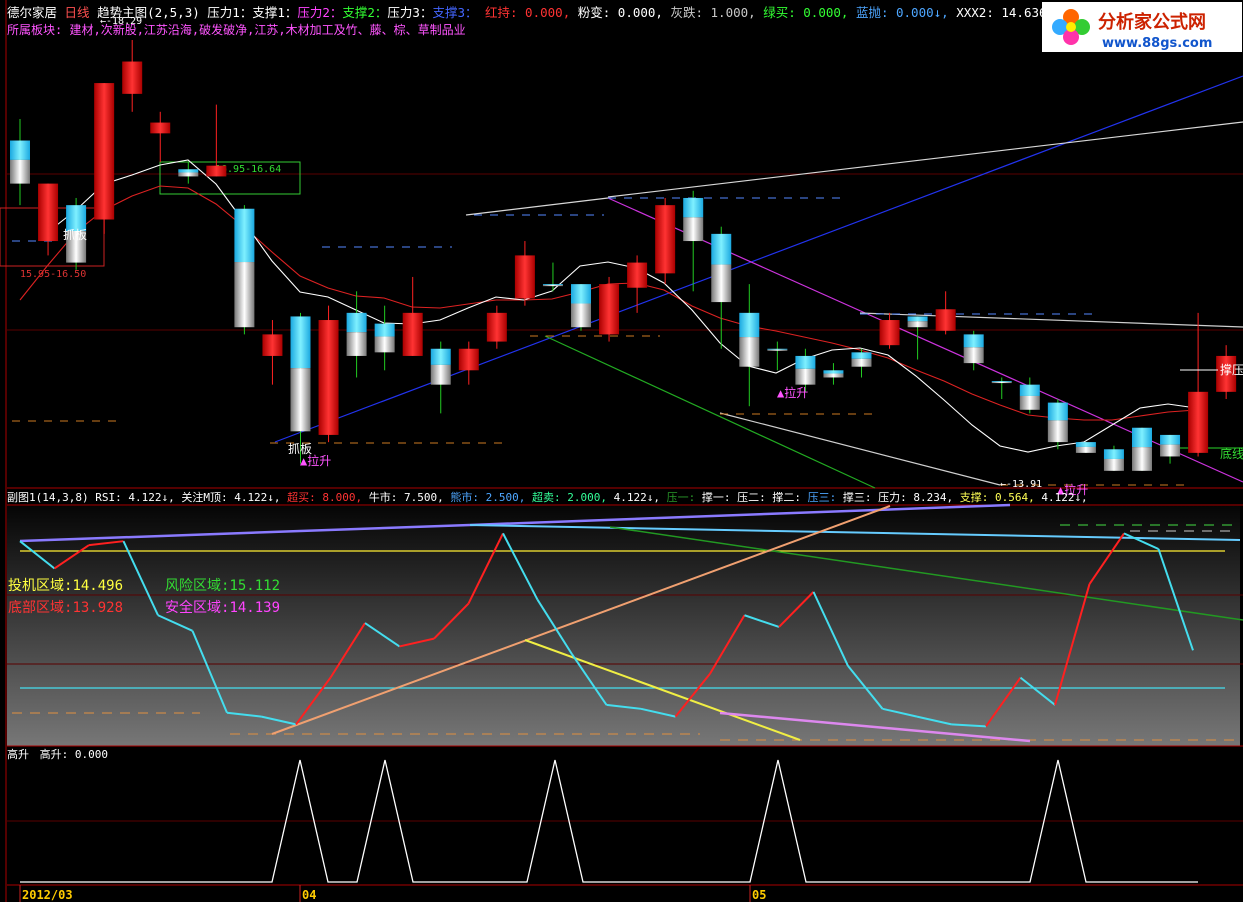 The width and height of the screenshot is (1243, 902). What do you see at coordinates (97, 586) in the screenshot?
I see `zone-speculation-value: 14.496` at bounding box center [97, 586].